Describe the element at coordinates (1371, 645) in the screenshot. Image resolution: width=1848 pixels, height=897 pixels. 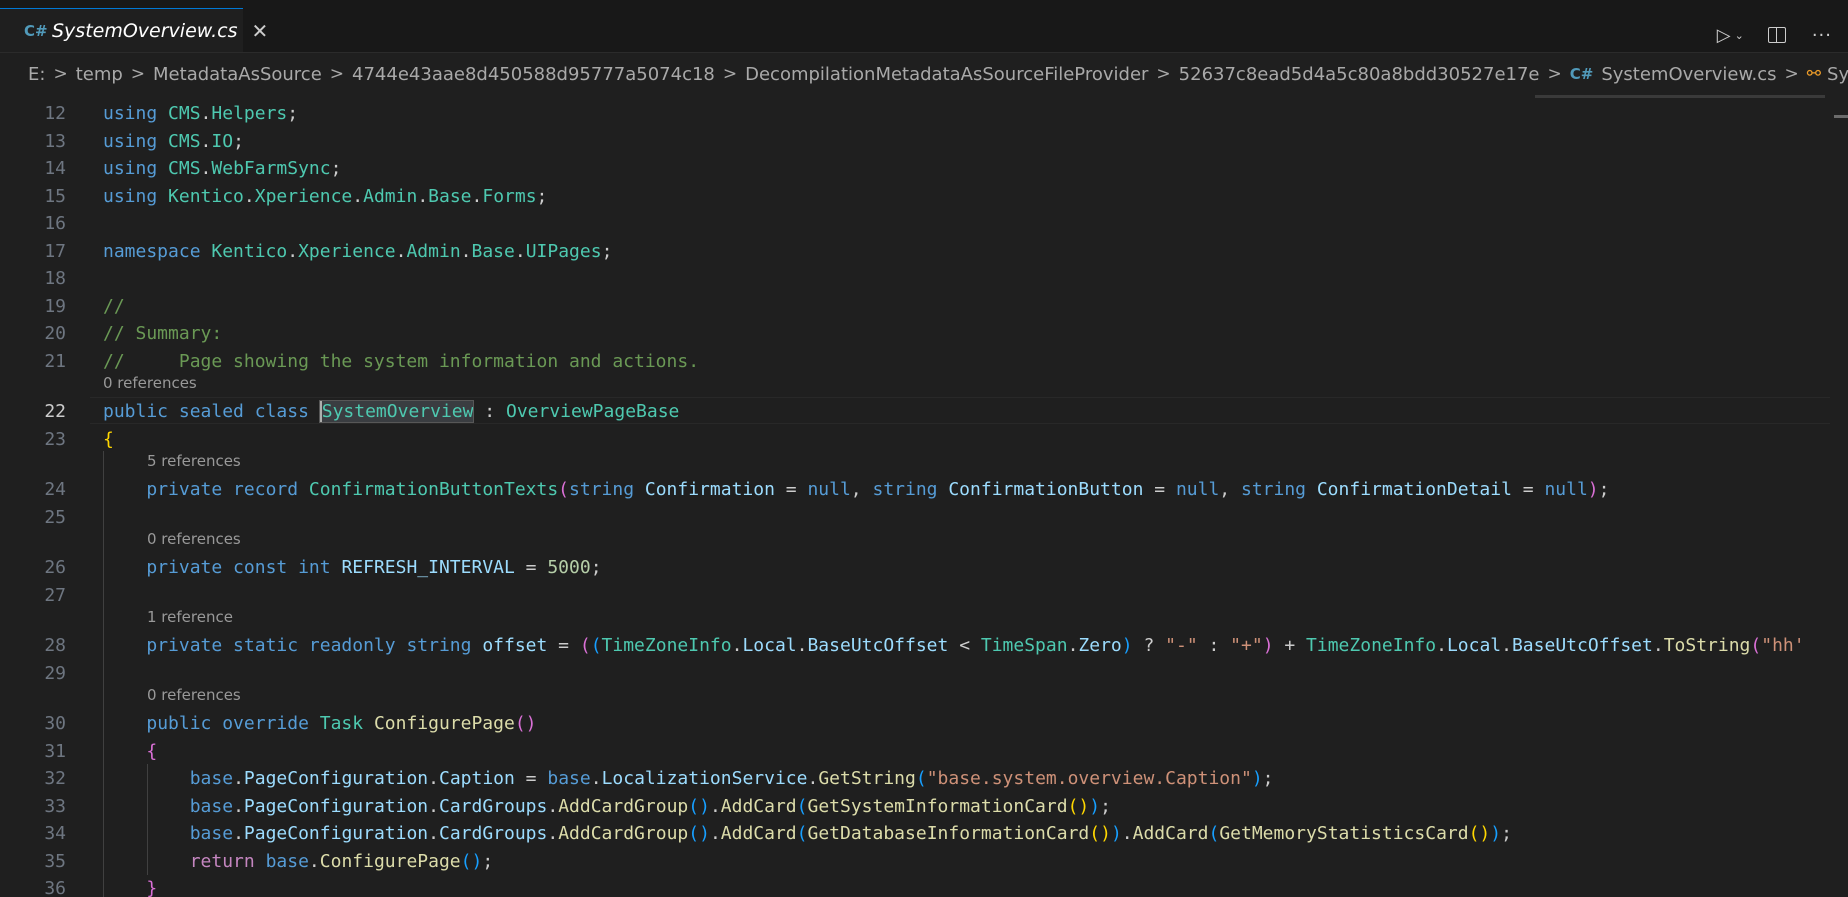
I see `code-token: TimeZoneInfo` at that location.